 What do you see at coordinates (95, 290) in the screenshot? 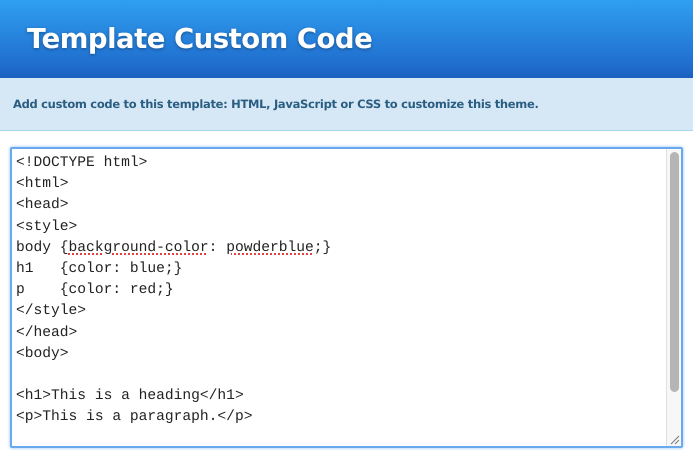
I see `code-line: p {color: red;}` at bounding box center [95, 290].